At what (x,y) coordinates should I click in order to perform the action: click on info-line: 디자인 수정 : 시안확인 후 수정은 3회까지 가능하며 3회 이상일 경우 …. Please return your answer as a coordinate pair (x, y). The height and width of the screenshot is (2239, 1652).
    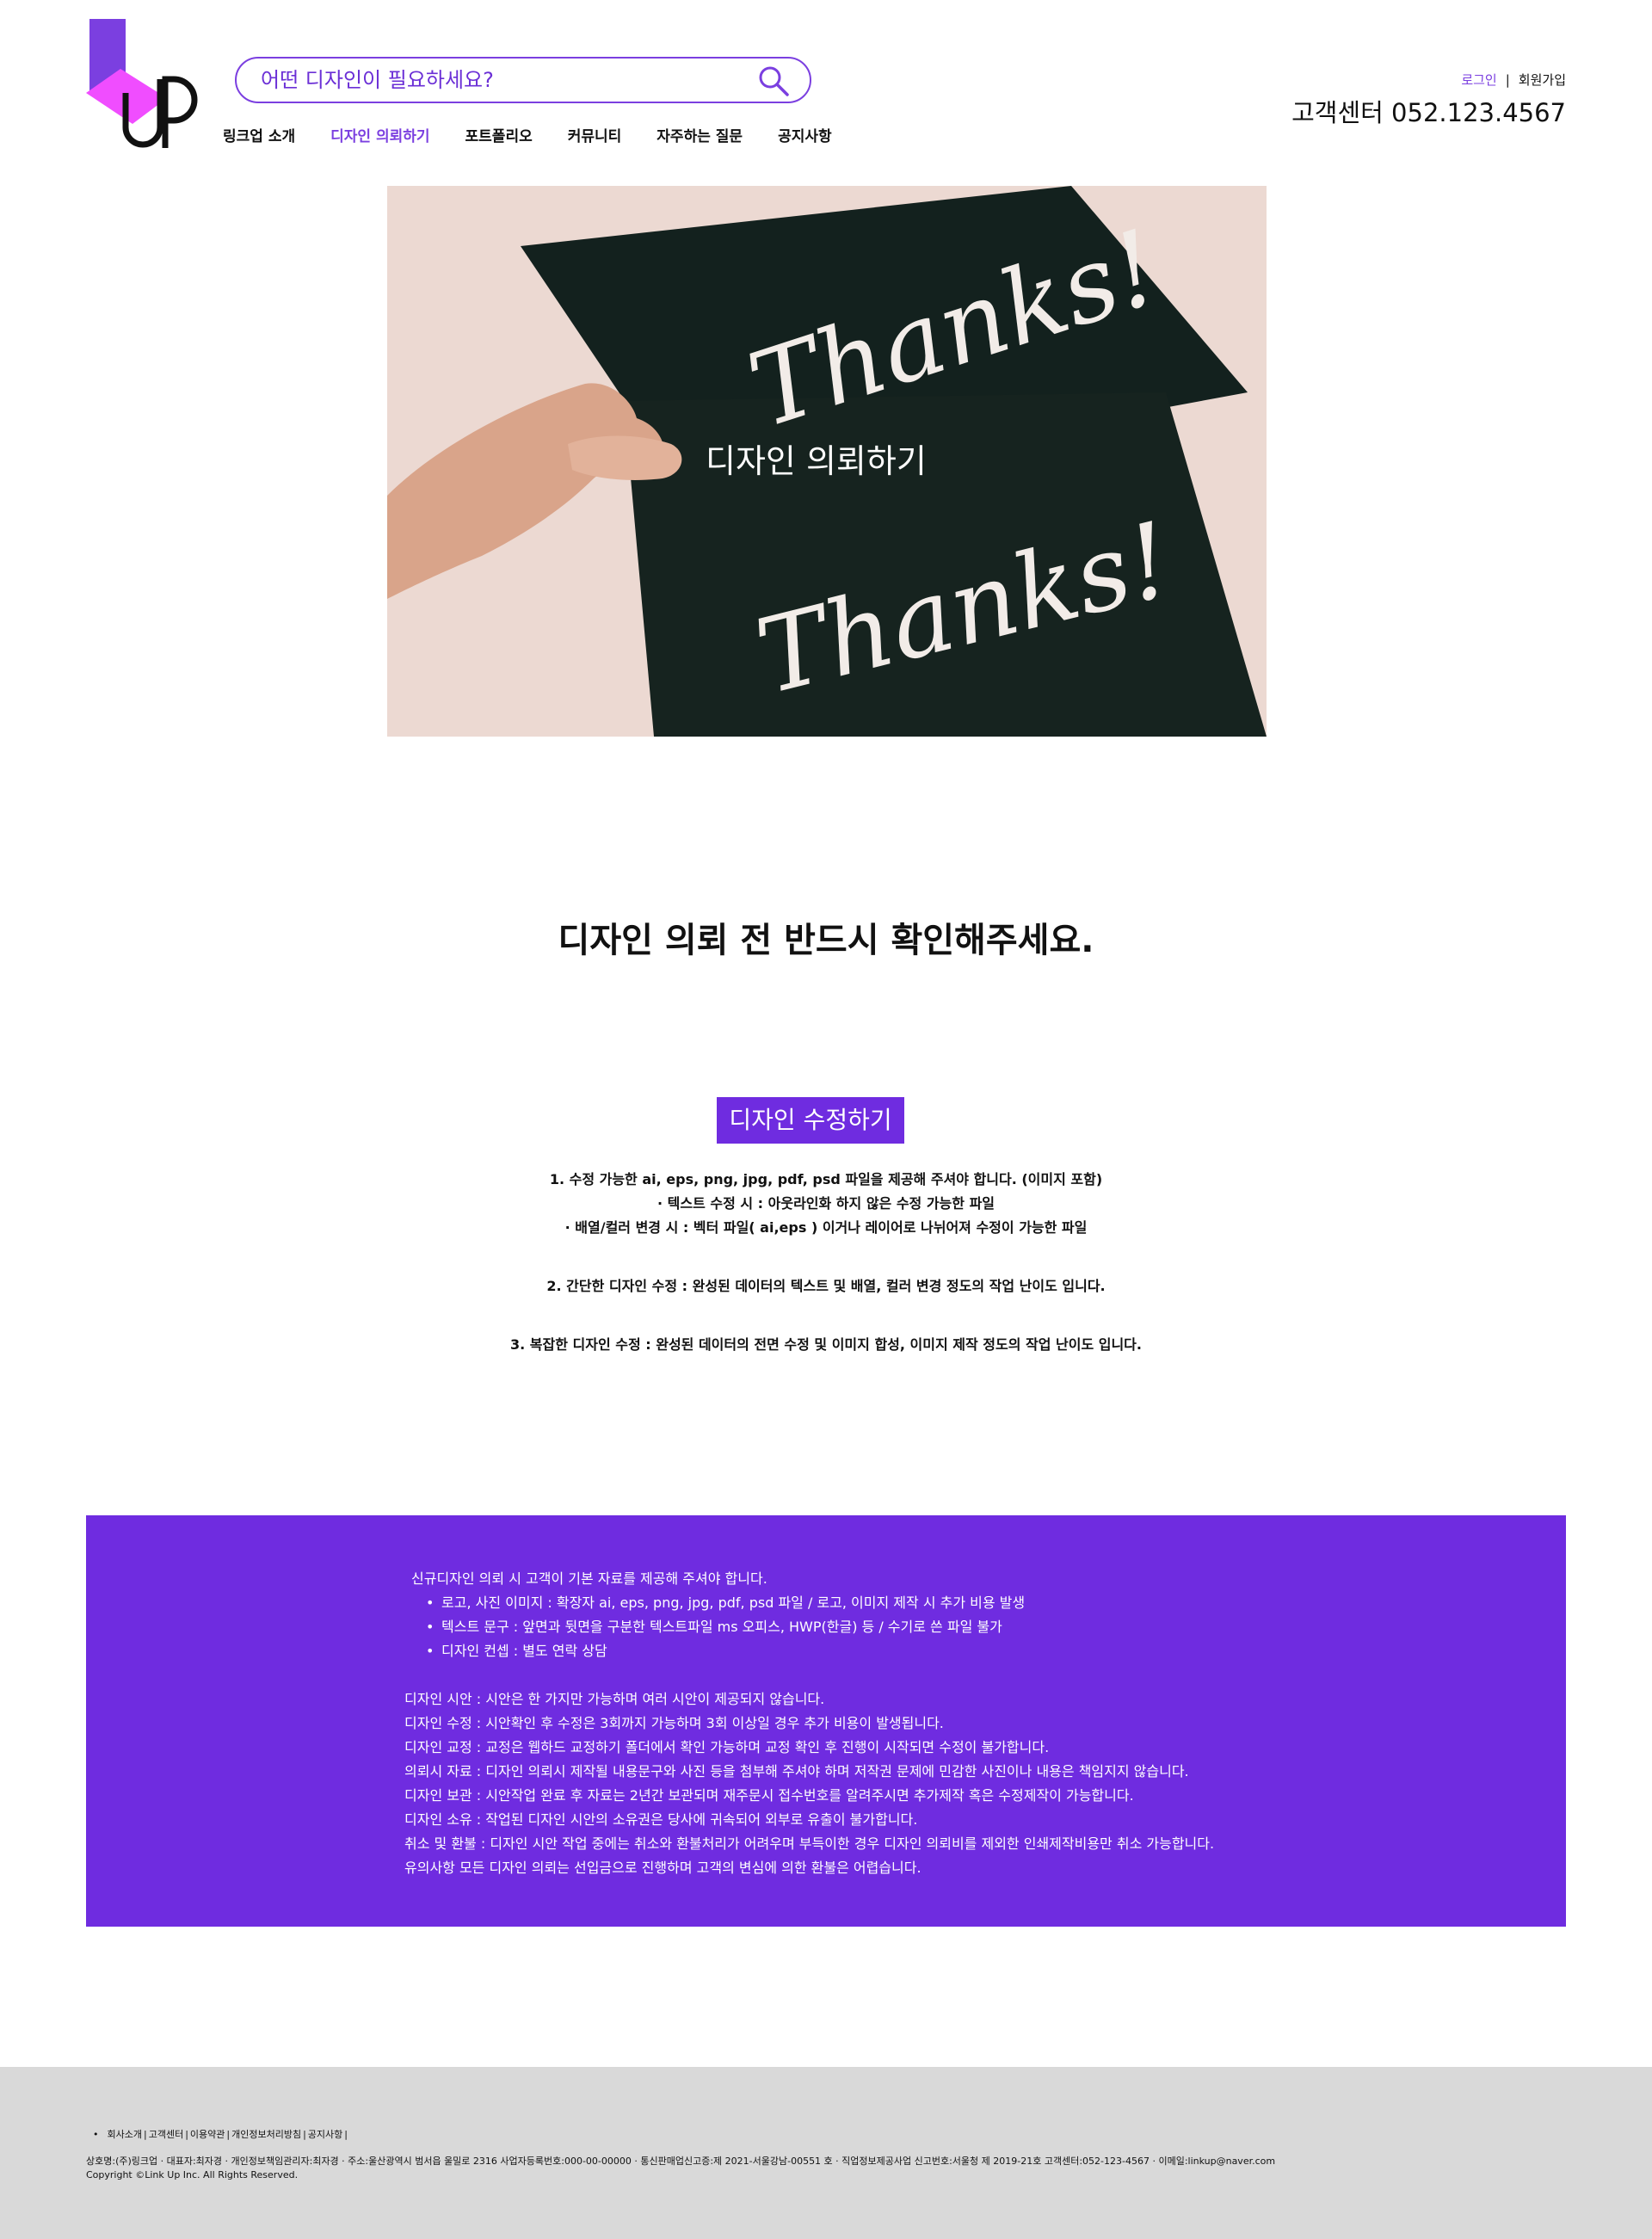
    Looking at the image, I should click on (674, 1723).